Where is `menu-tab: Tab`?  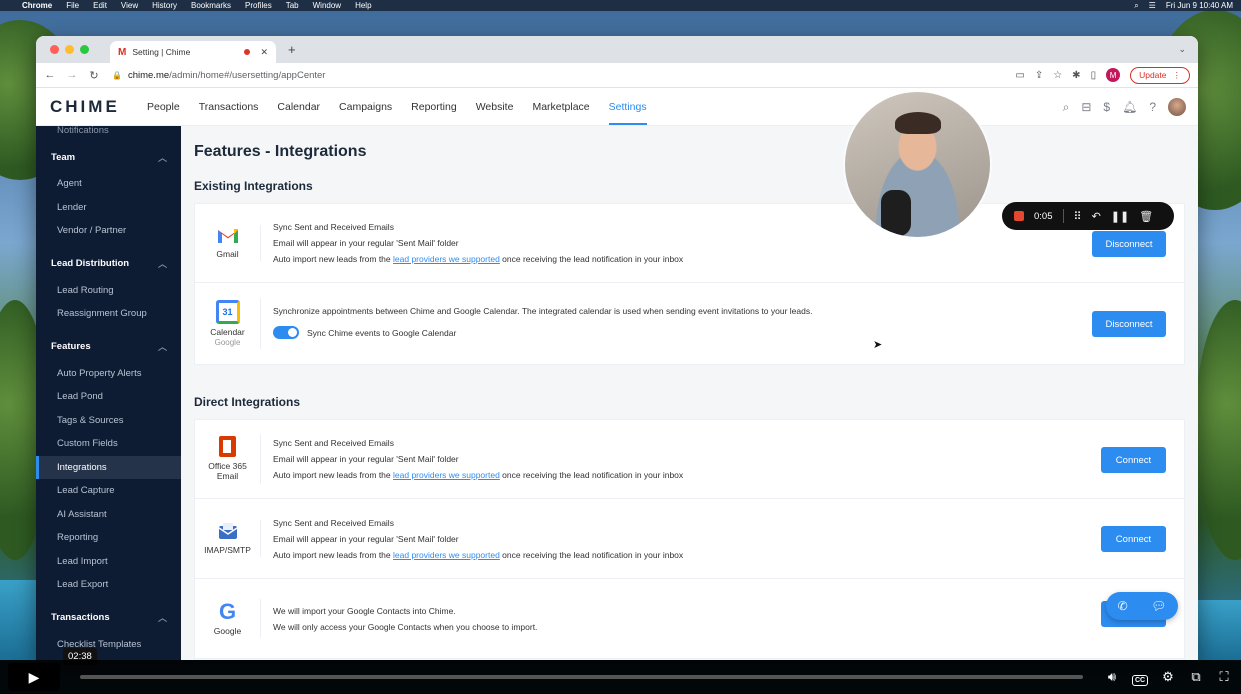 menu-tab: Tab is located at coordinates (292, 5).